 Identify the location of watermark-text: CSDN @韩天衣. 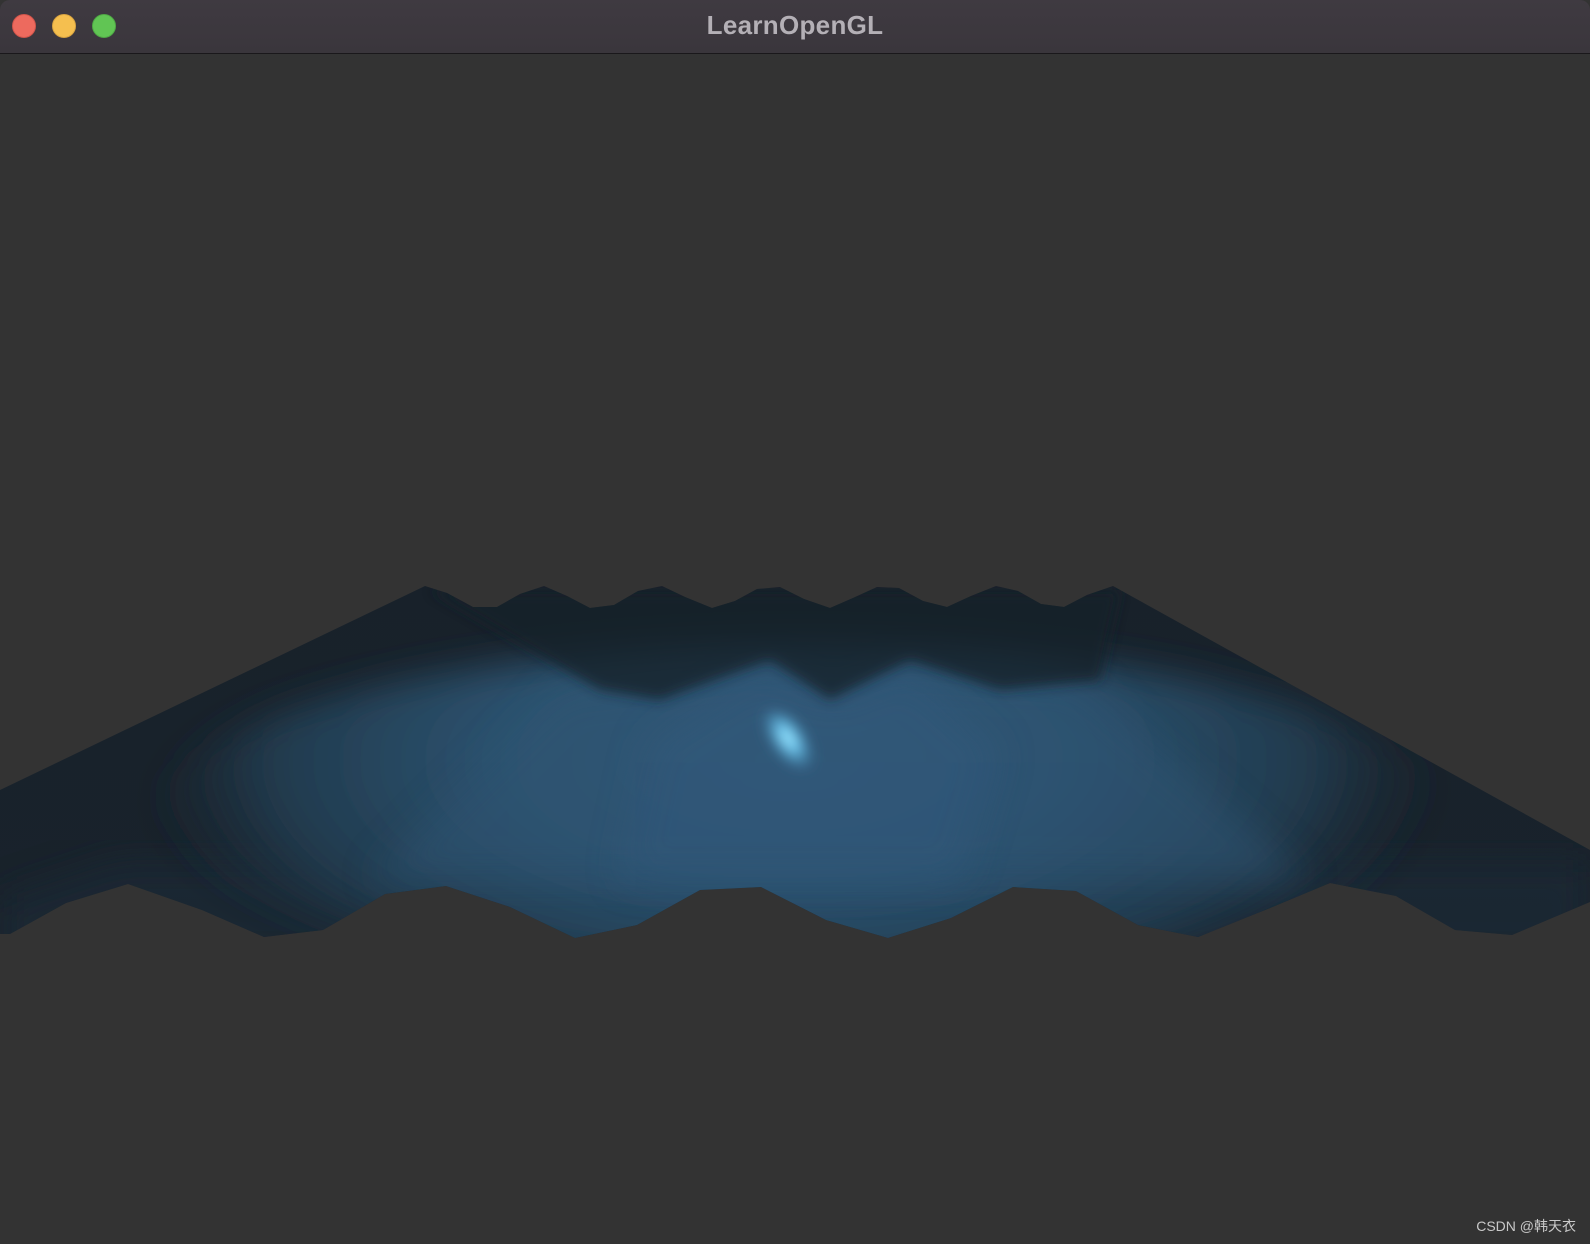
(1526, 1226).